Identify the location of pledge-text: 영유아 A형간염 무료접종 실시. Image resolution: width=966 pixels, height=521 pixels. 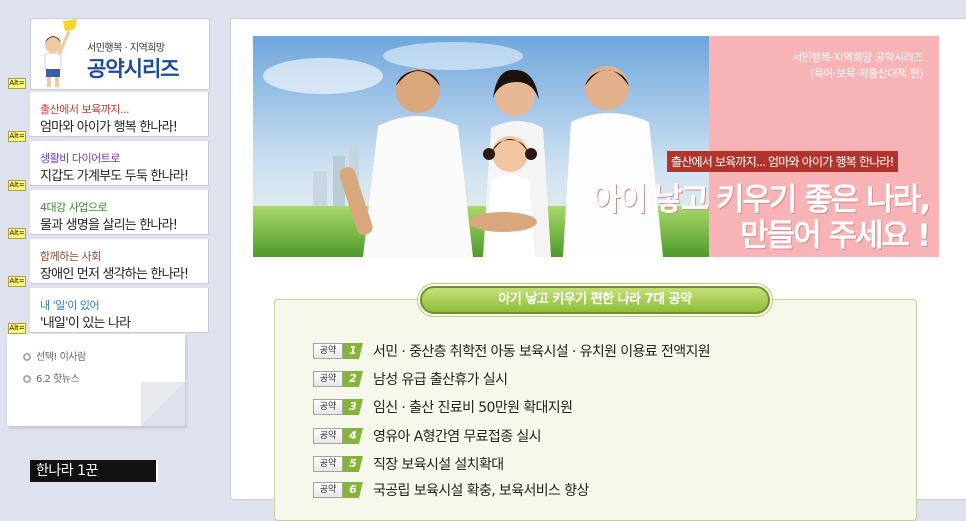
(457, 437).